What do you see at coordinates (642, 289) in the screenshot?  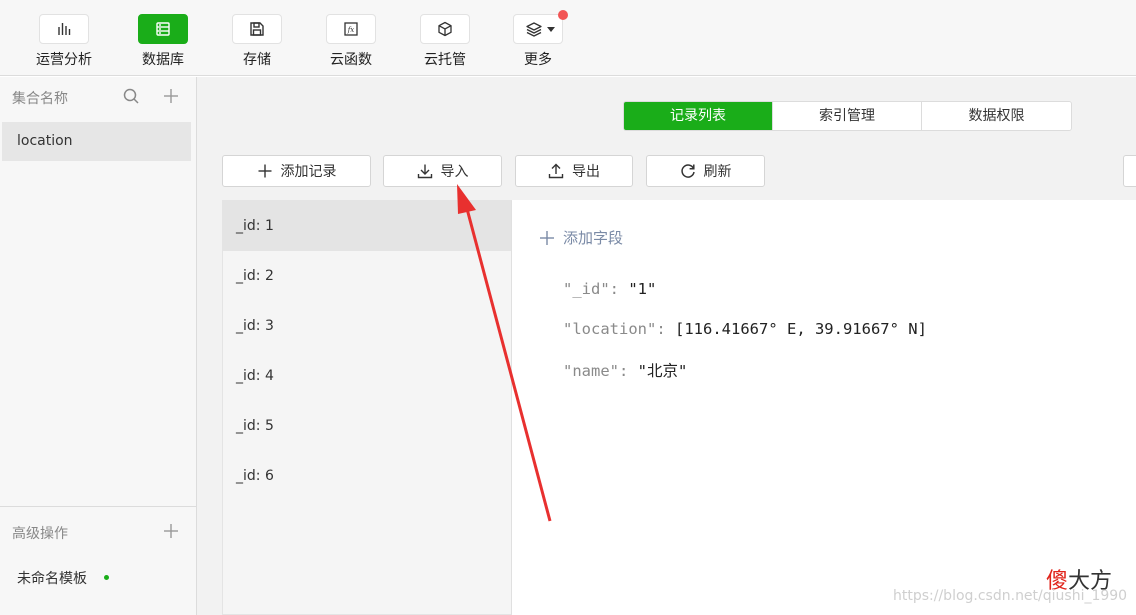 I see `field-value: "1"` at bounding box center [642, 289].